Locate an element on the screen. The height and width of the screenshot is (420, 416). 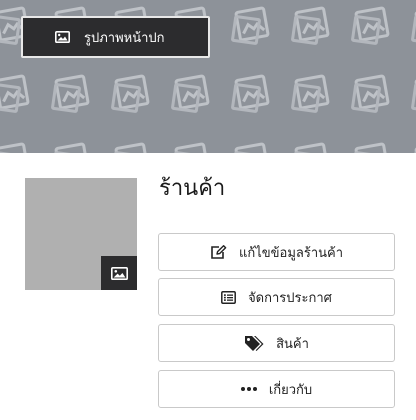
edit-store-info-button: แก้ไขข้อมูลร้านค้า is located at coordinates (276, 252).